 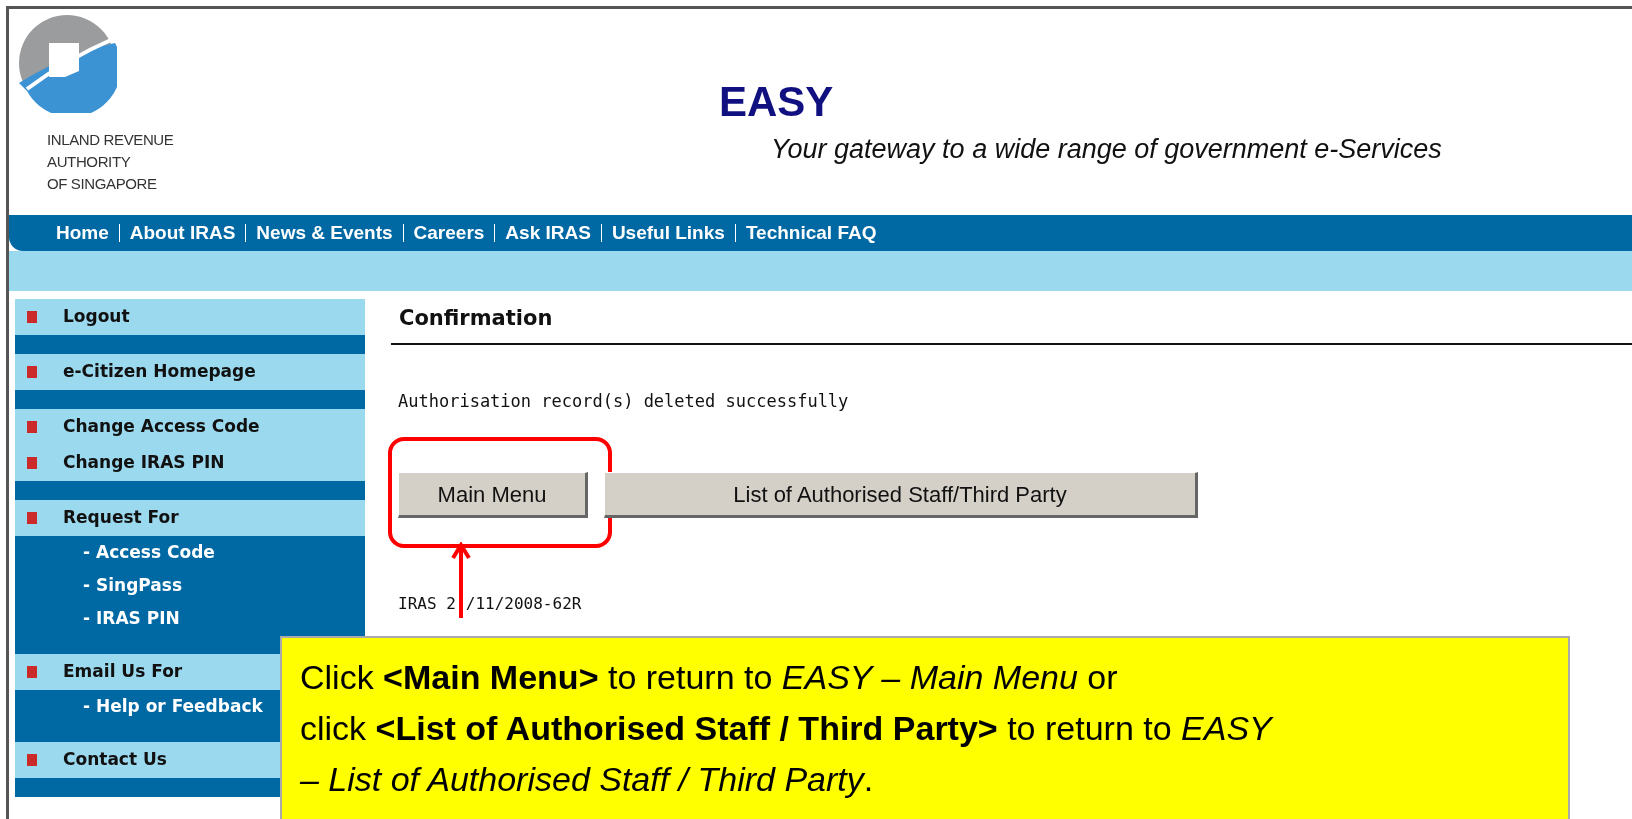 What do you see at coordinates (901, 495) in the screenshot?
I see `action-button: List of Authorised Staff/Third Party` at bounding box center [901, 495].